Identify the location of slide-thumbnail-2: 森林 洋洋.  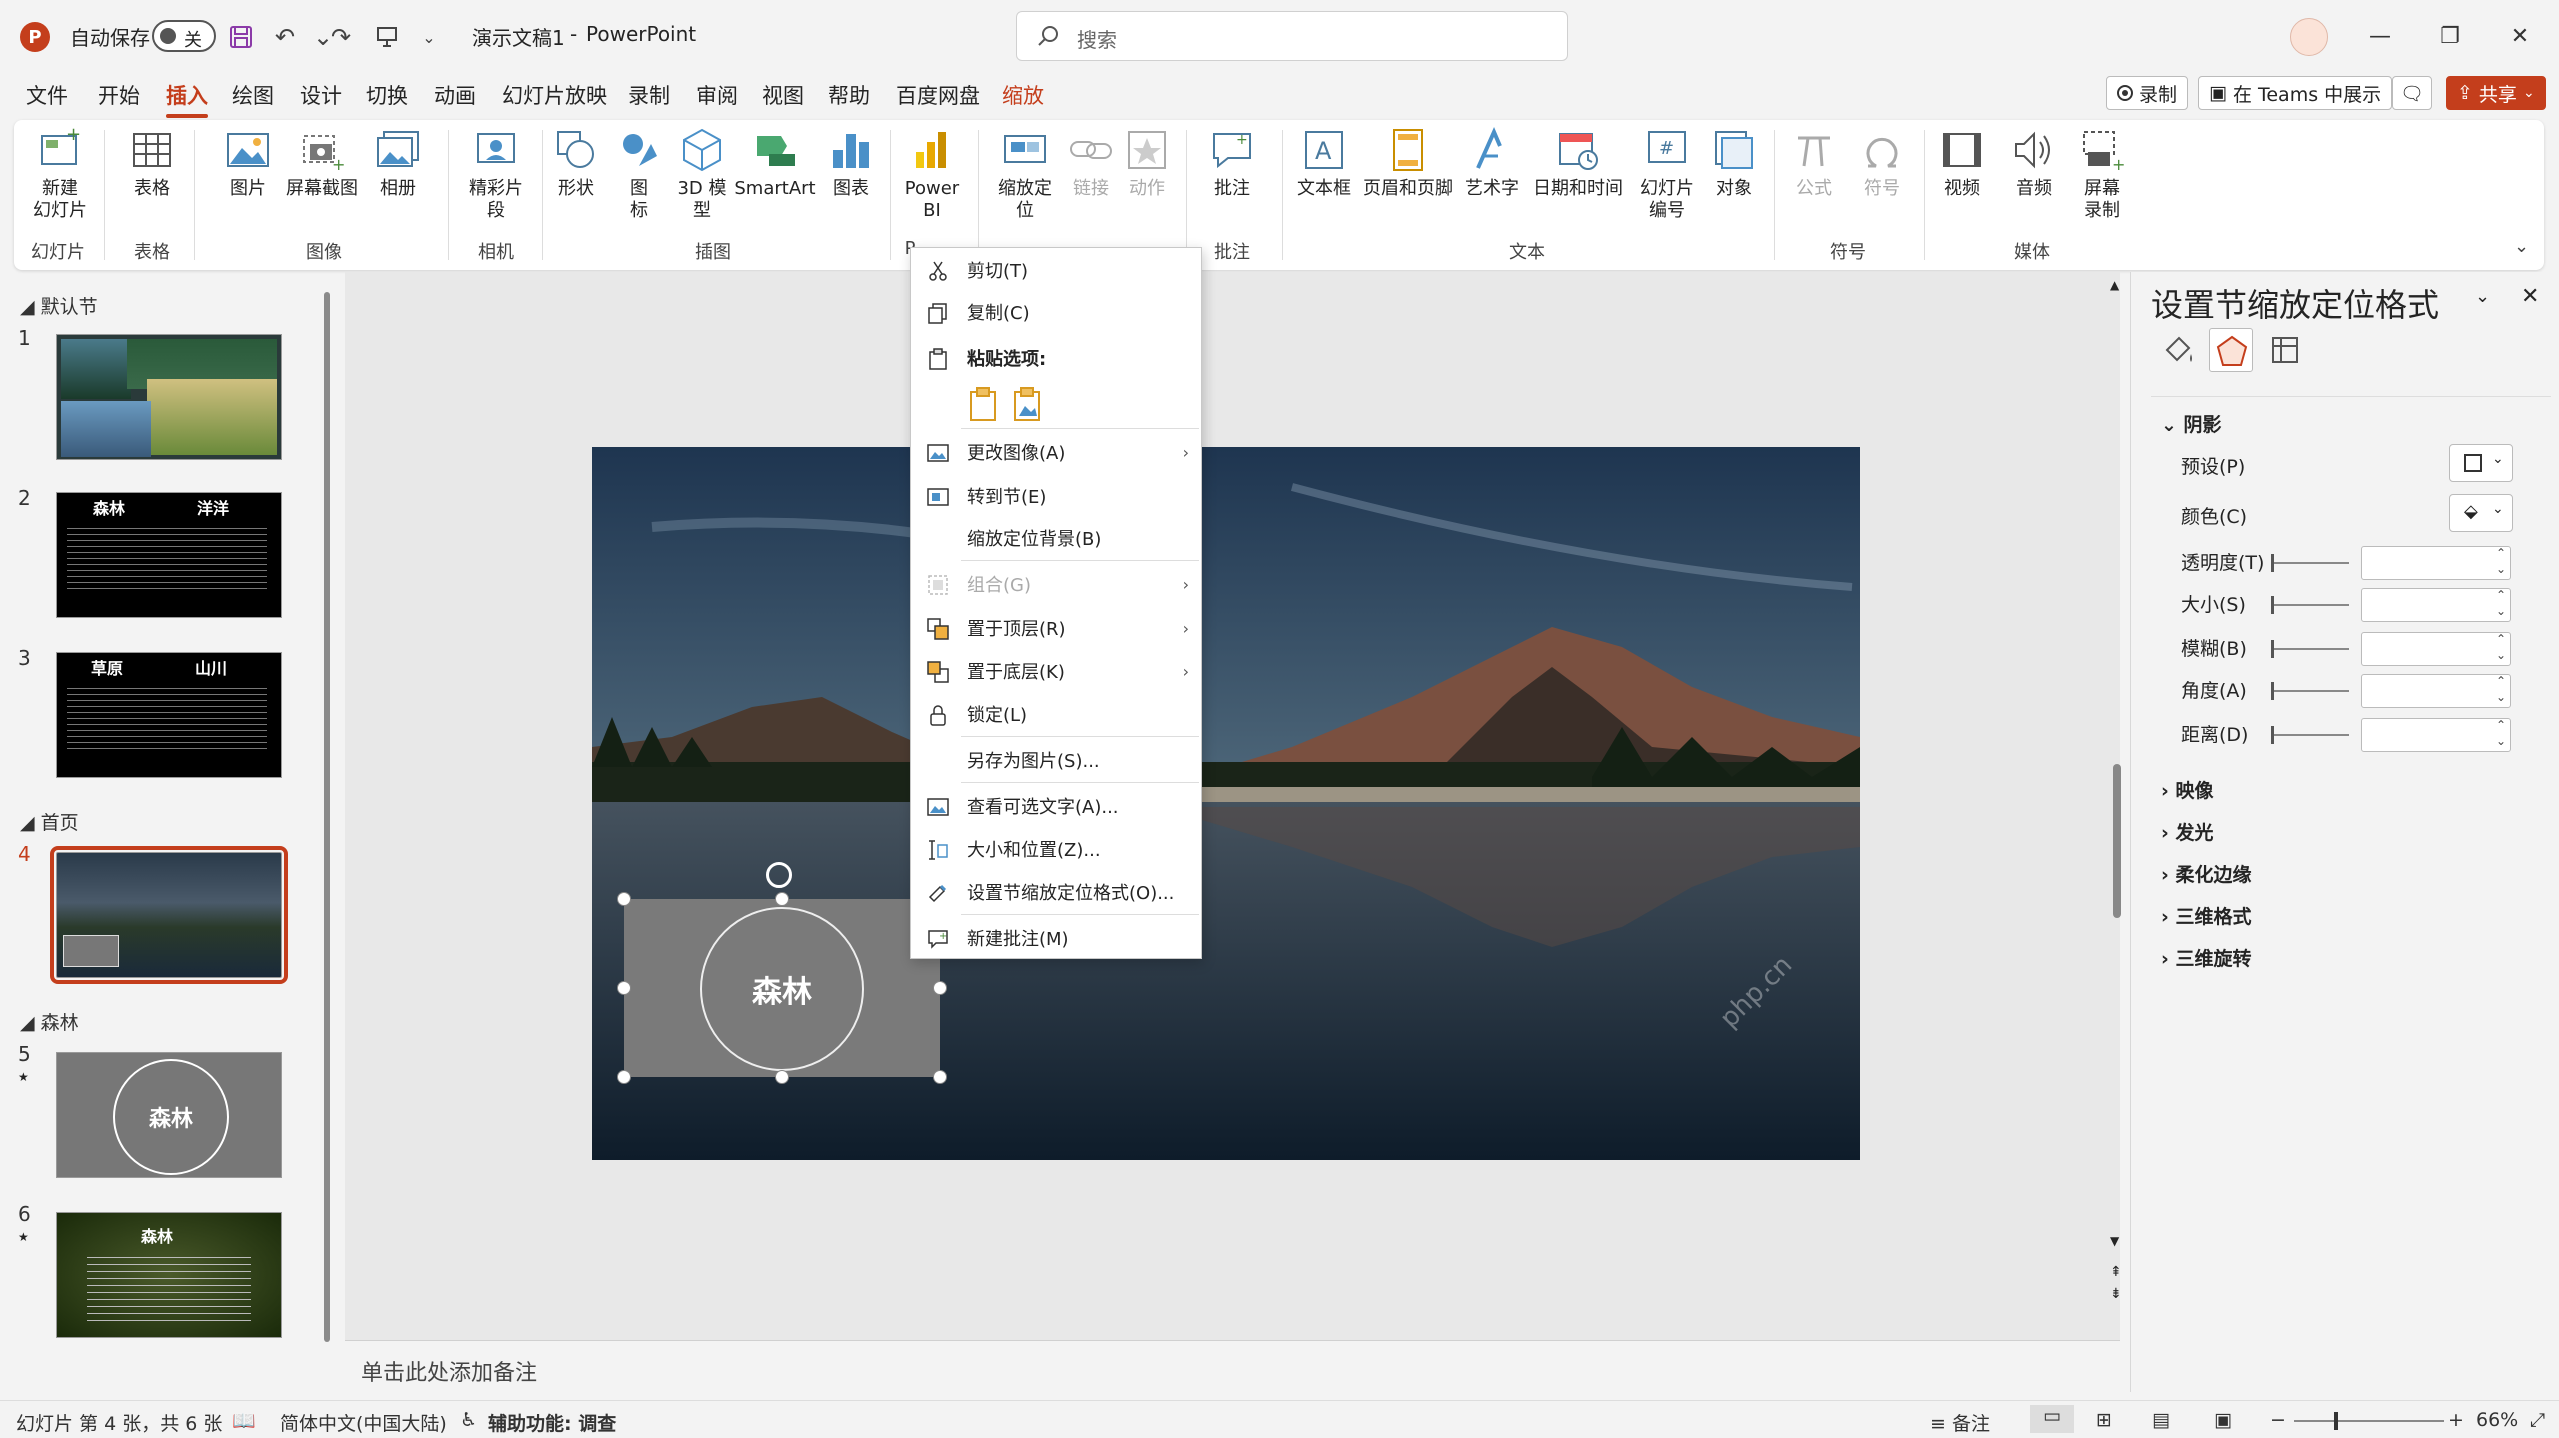
(169, 555).